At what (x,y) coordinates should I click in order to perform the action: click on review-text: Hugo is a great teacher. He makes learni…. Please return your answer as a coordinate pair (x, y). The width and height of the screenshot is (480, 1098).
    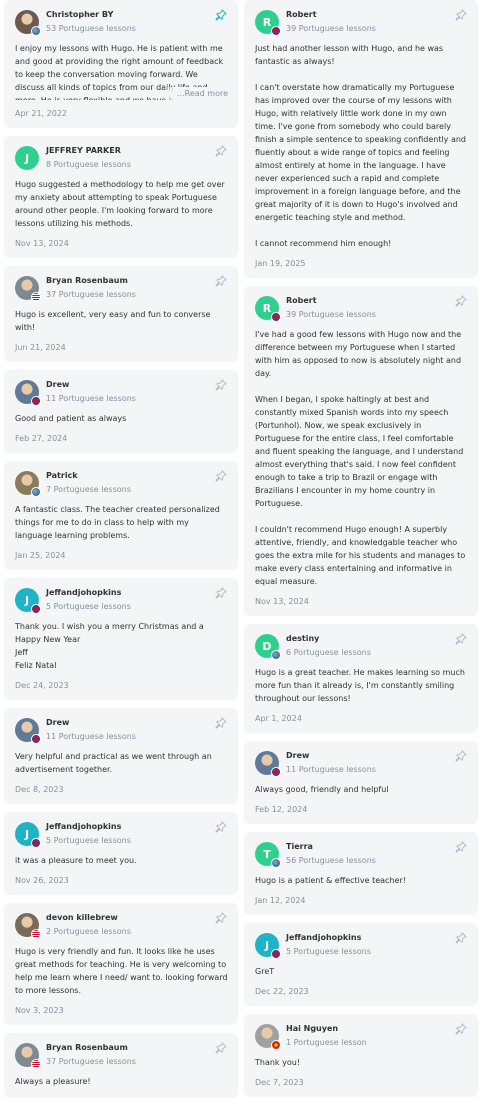
    Looking at the image, I should click on (360, 685).